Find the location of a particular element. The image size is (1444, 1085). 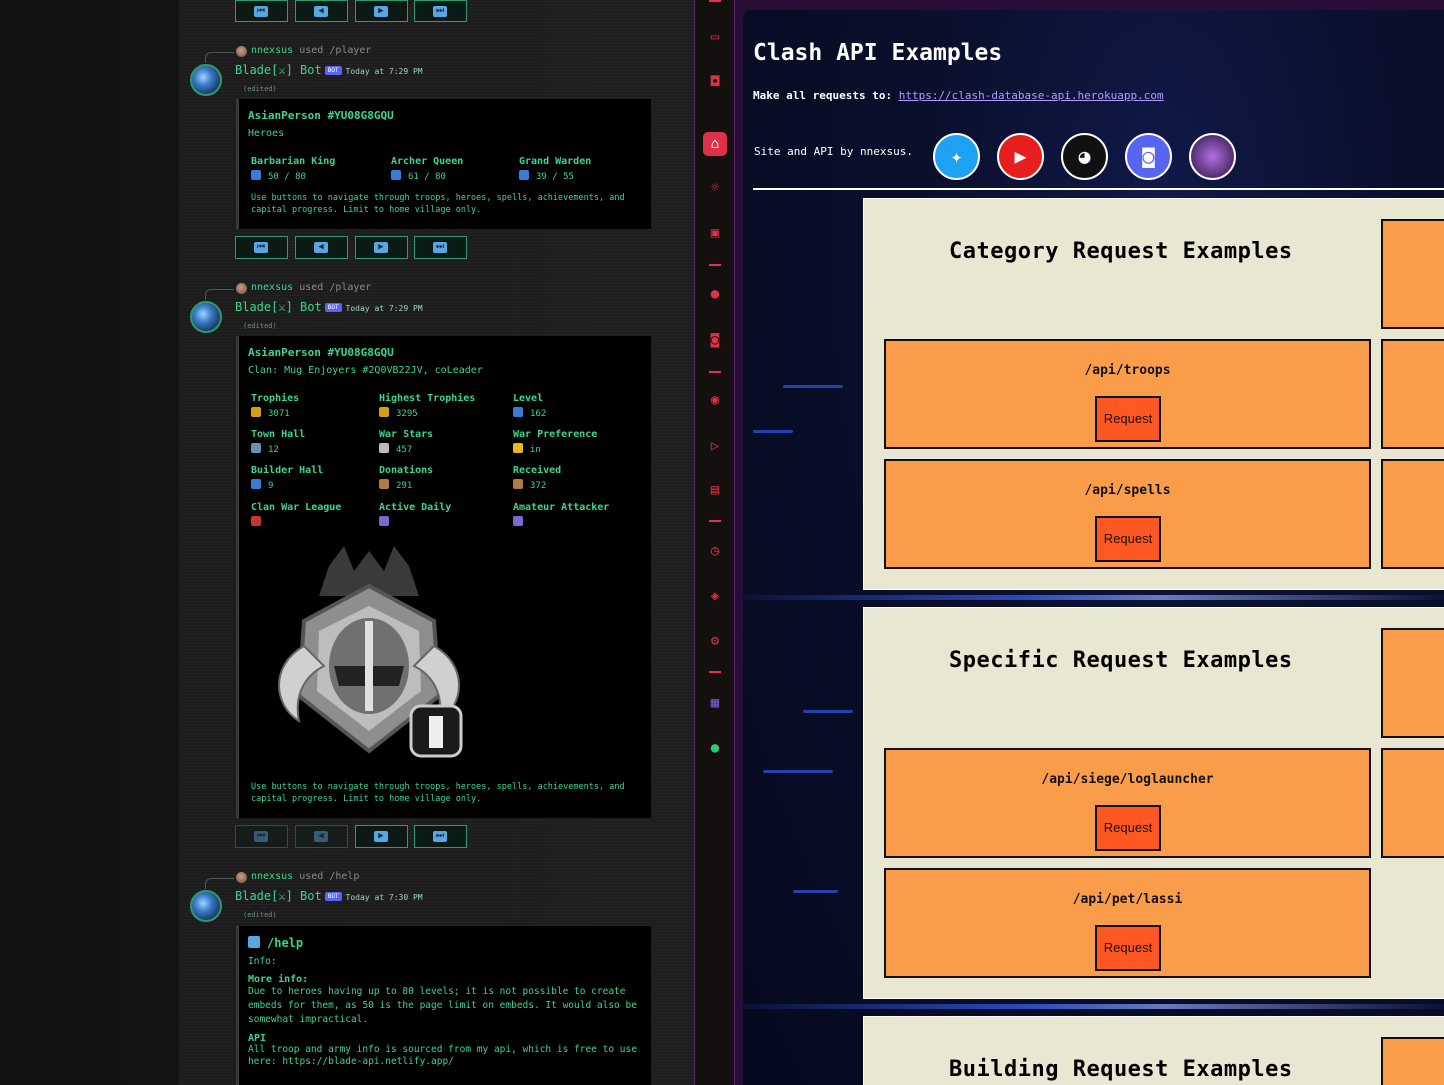

base-url-link: https://clash-database-api.herokuapp.com is located at coordinates (1031, 95).